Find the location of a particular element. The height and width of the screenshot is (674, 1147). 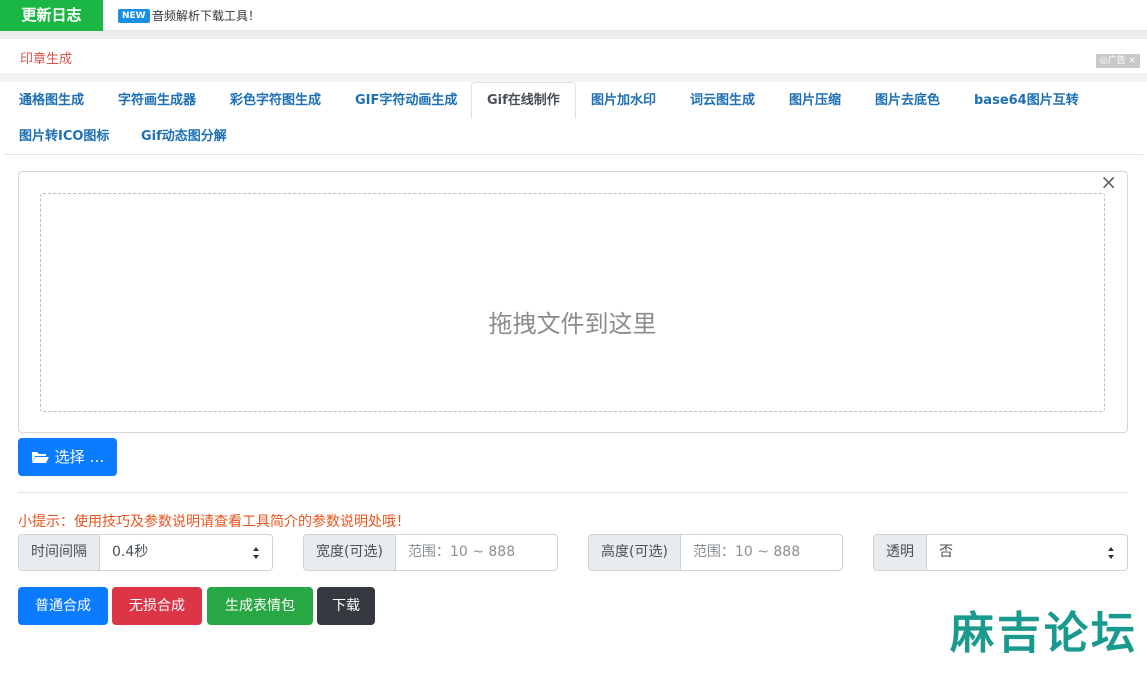

ad-badge: ◎广告 × is located at coordinates (1117, 61).